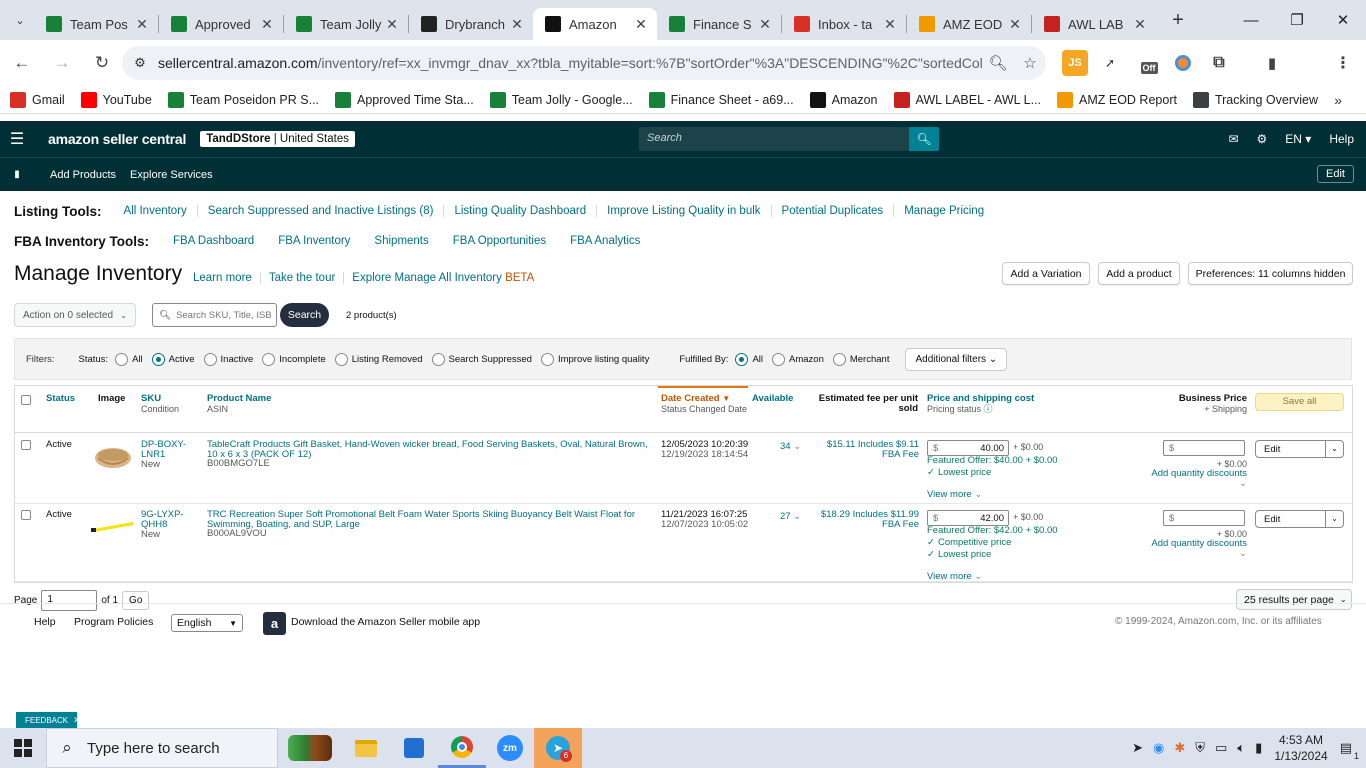 The height and width of the screenshot is (768, 1366). I want to click on fba-tool-link: FBA Dashboard, so click(219, 241).